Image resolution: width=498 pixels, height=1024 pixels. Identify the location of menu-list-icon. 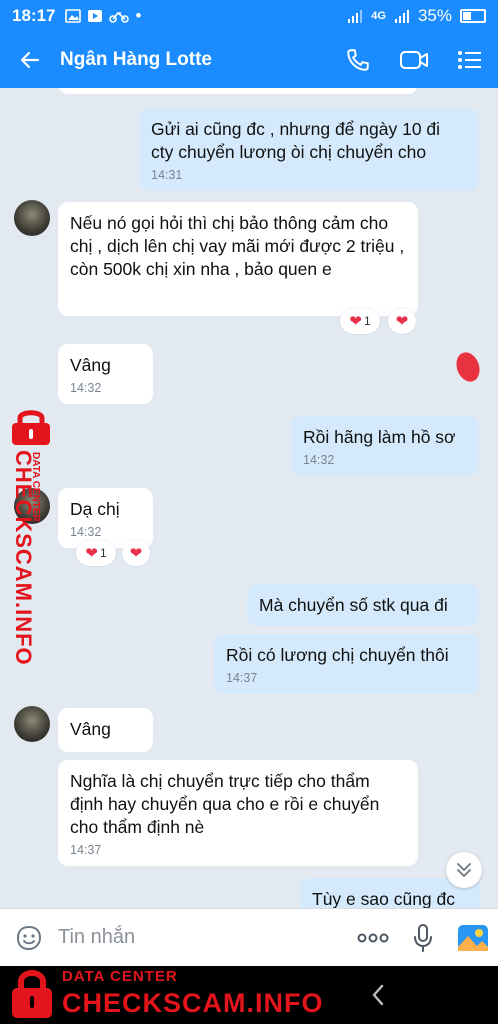
(469, 60).